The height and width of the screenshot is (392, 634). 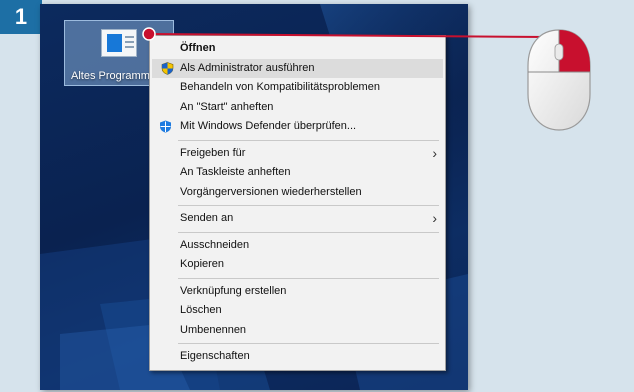 I want to click on menu-item-label: Freigeben für, so click(x=213, y=152).